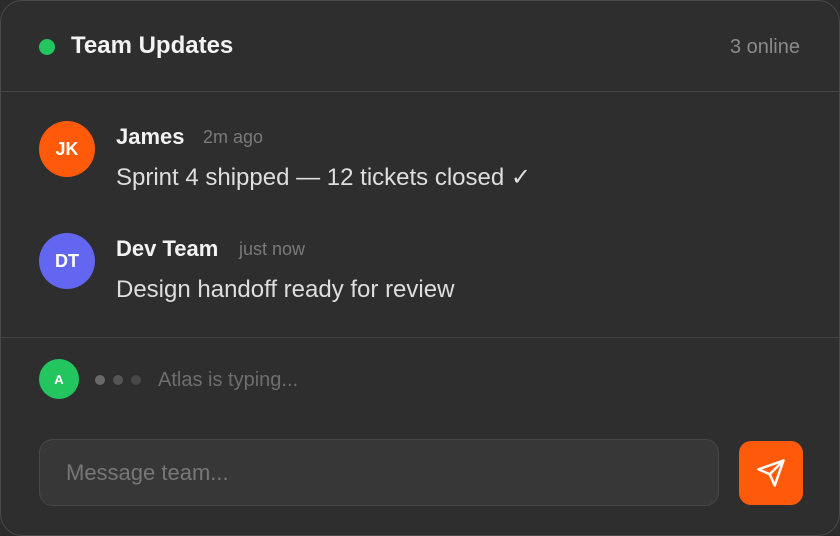 Image resolution: width=840 pixels, height=536 pixels. I want to click on avatar: JK, so click(67, 149).